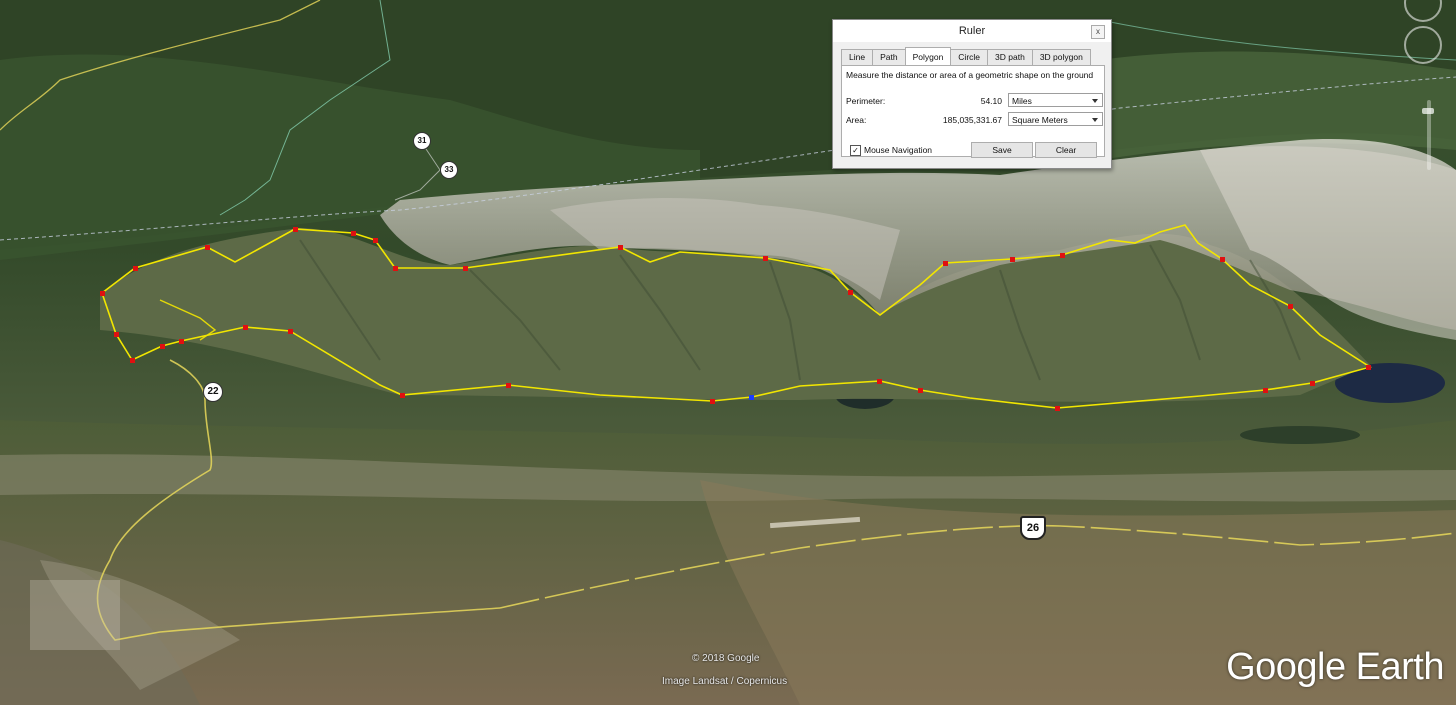 The width and height of the screenshot is (1456, 705). What do you see at coordinates (1040, 120) in the screenshot?
I see `area-unit: Square Meters` at bounding box center [1040, 120].